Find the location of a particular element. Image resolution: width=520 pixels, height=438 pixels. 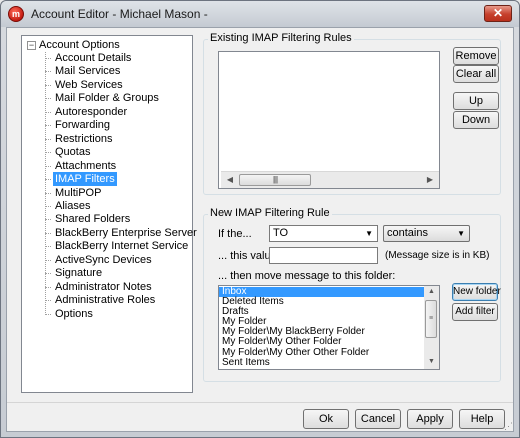

ok-button: Ok is located at coordinates (326, 419).